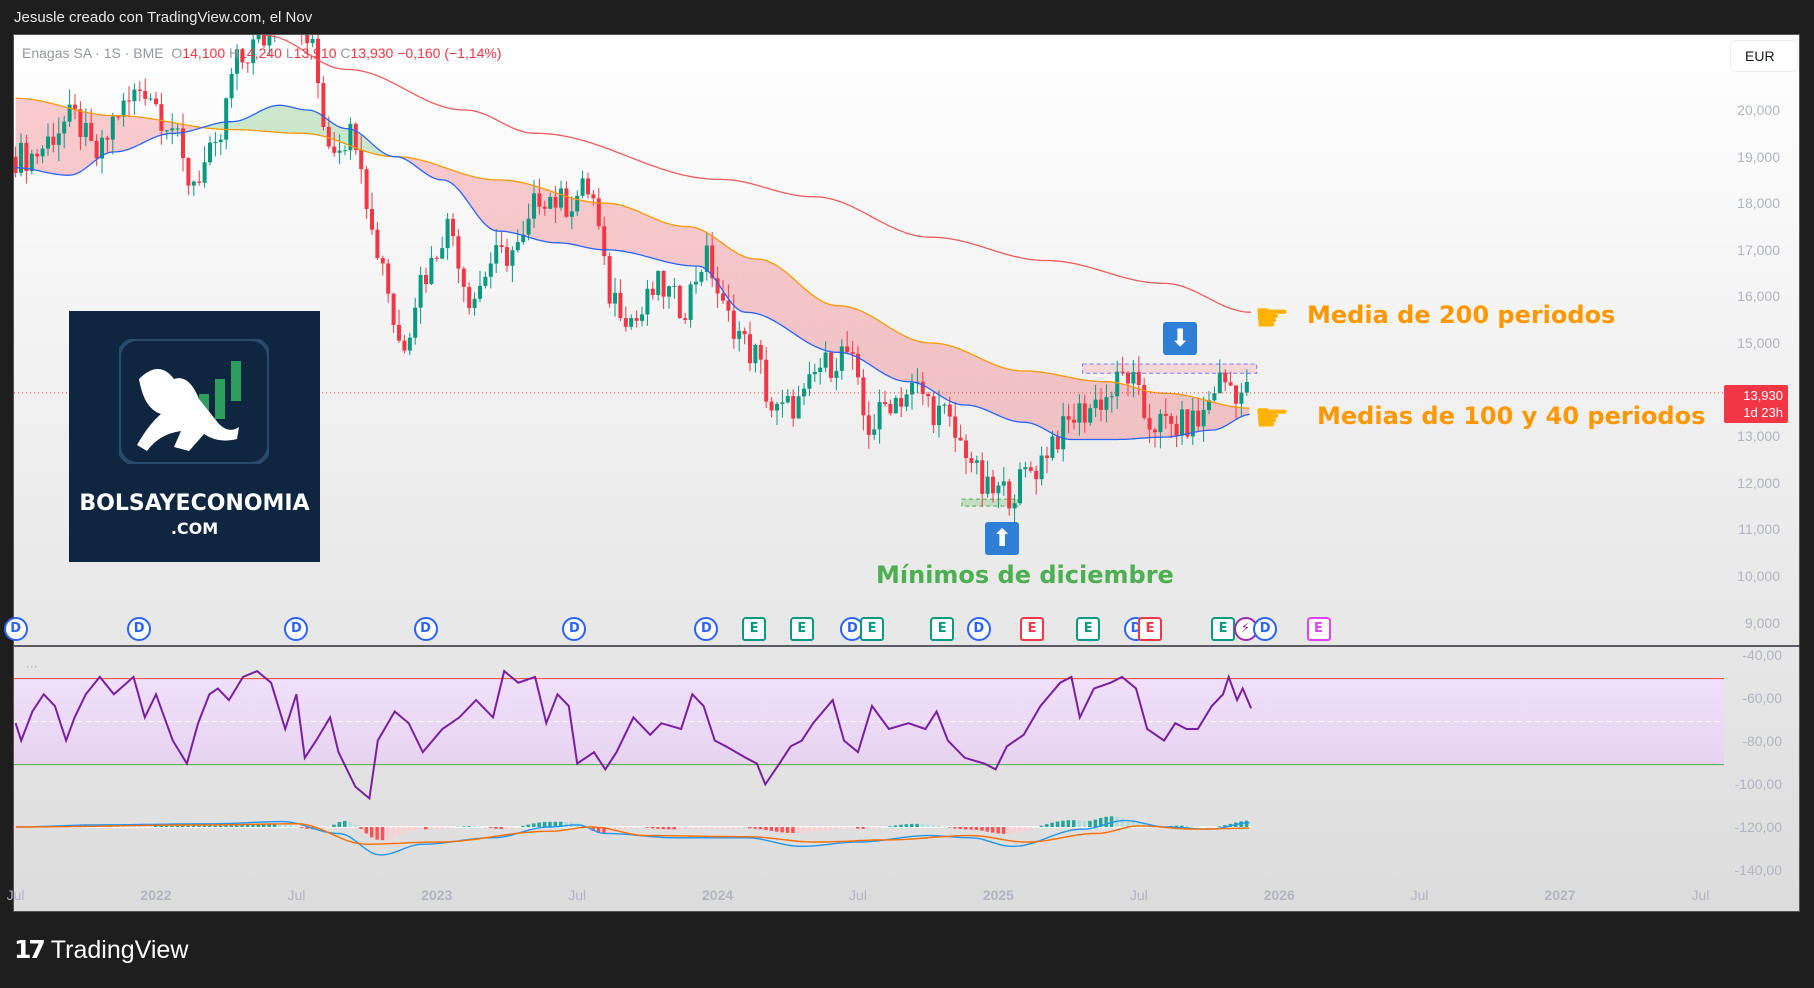 The image size is (1814, 988). What do you see at coordinates (1764, 56) in the screenshot?
I see `currency-button: EUR` at bounding box center [1764, 56].